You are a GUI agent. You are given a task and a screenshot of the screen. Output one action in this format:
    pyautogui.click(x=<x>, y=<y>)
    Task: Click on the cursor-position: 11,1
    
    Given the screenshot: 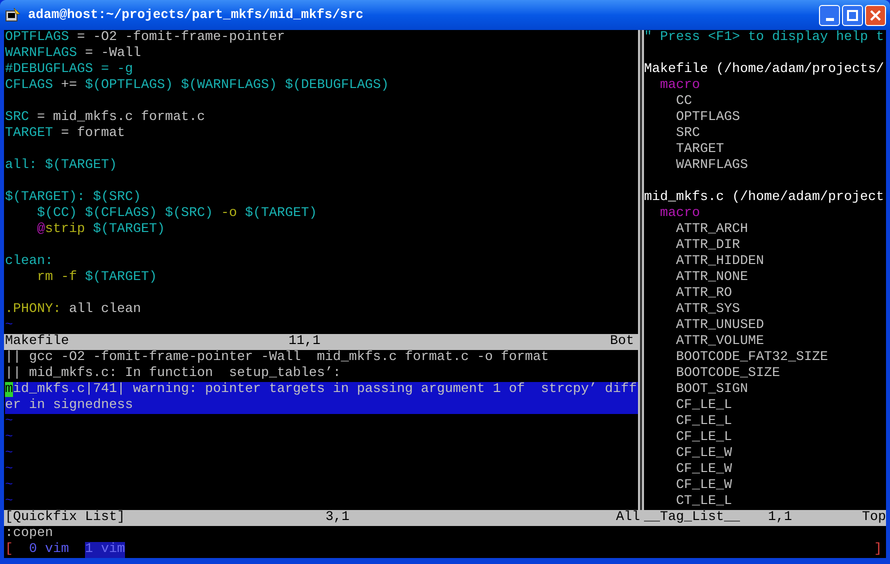 What is the action you would take?
    pyautogui.click(x=304, y=342)
    